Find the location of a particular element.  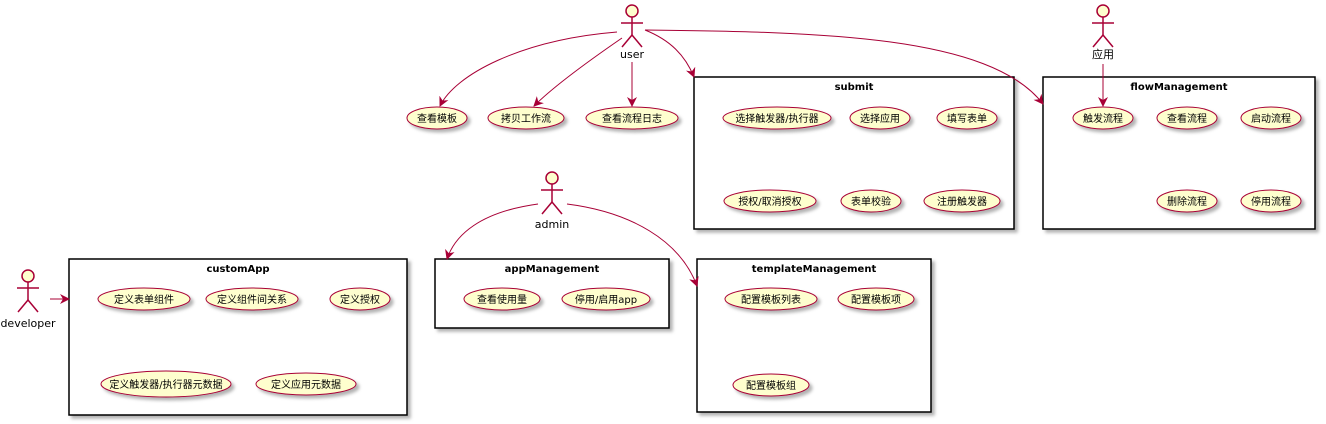

usecase-trigger-flow-label: 触发流程 is located at coordinates (1103, 118).